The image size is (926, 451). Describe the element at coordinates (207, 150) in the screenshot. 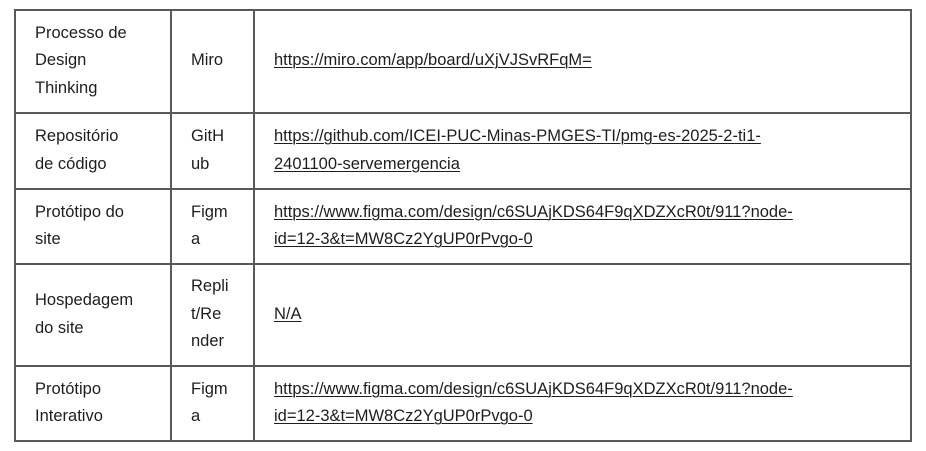

I see `tool-name: GitH ub` at that location.